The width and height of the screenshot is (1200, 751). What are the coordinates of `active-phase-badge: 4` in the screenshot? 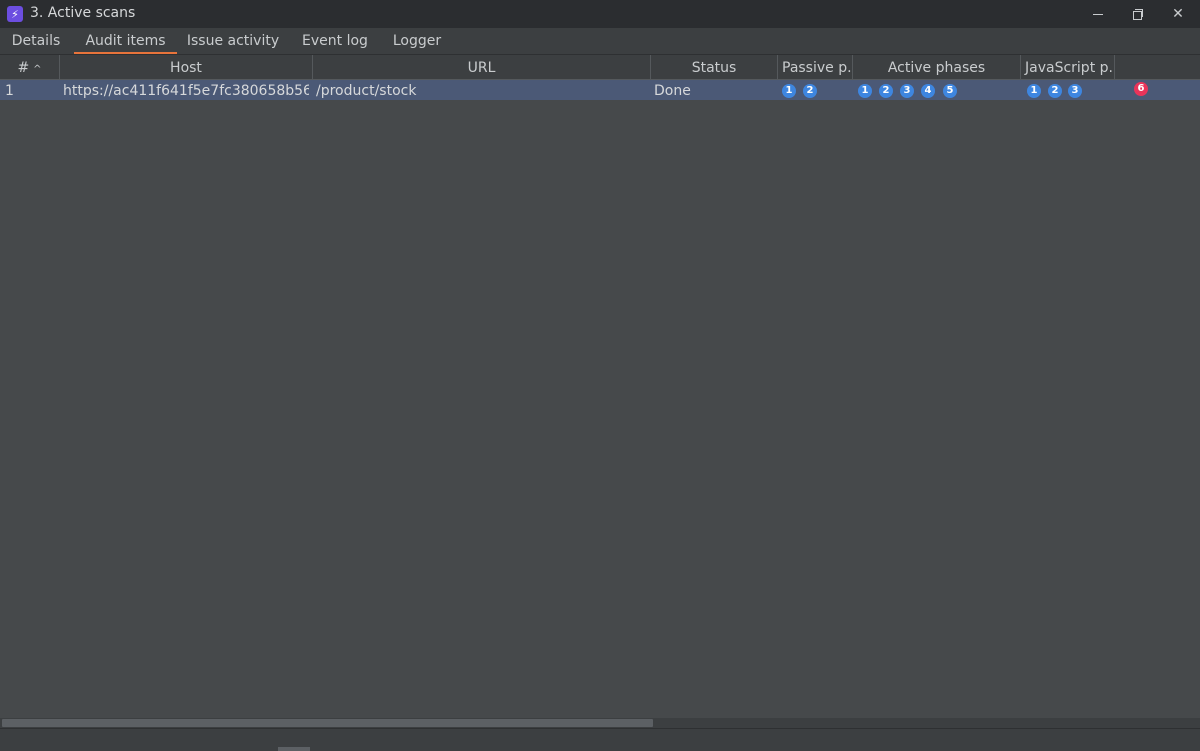 It's located at (928, 91).